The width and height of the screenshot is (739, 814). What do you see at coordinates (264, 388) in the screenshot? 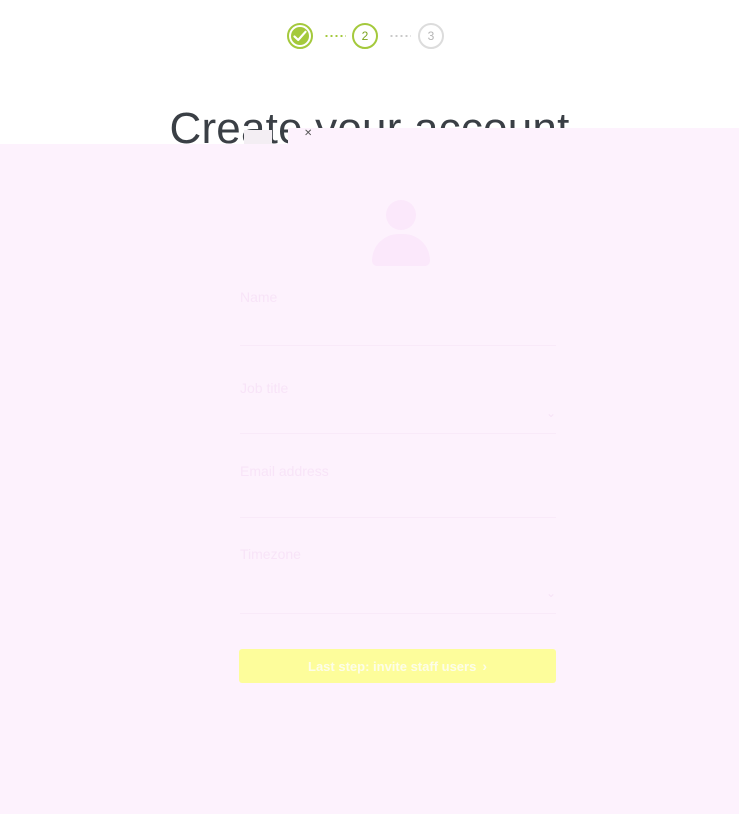
I see `job-title-label: Job title` at bounding box center [264, 388].